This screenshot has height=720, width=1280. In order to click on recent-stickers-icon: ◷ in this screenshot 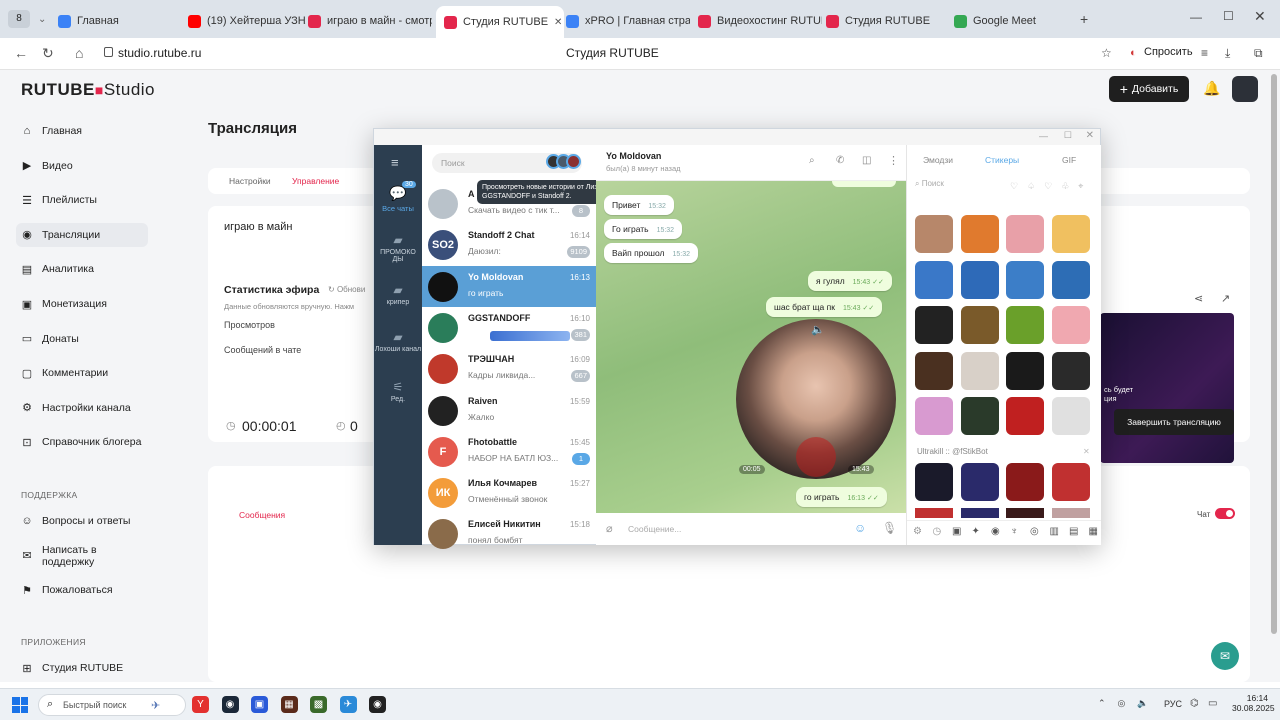, I will do `click(937, 531)`.